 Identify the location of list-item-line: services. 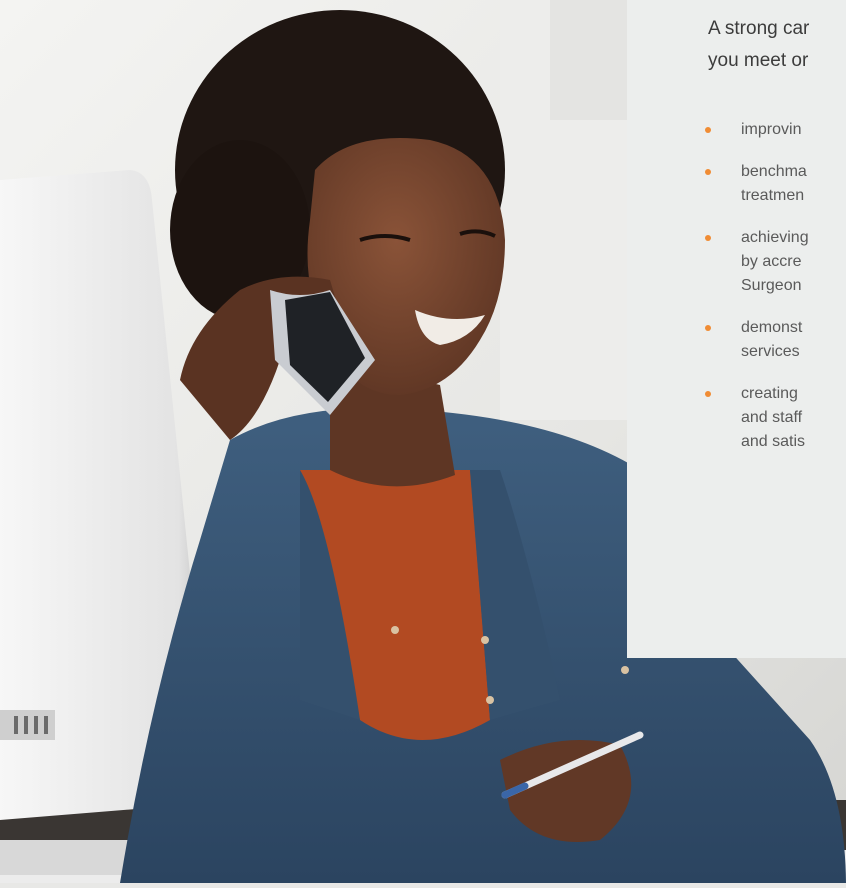
(770, 351).